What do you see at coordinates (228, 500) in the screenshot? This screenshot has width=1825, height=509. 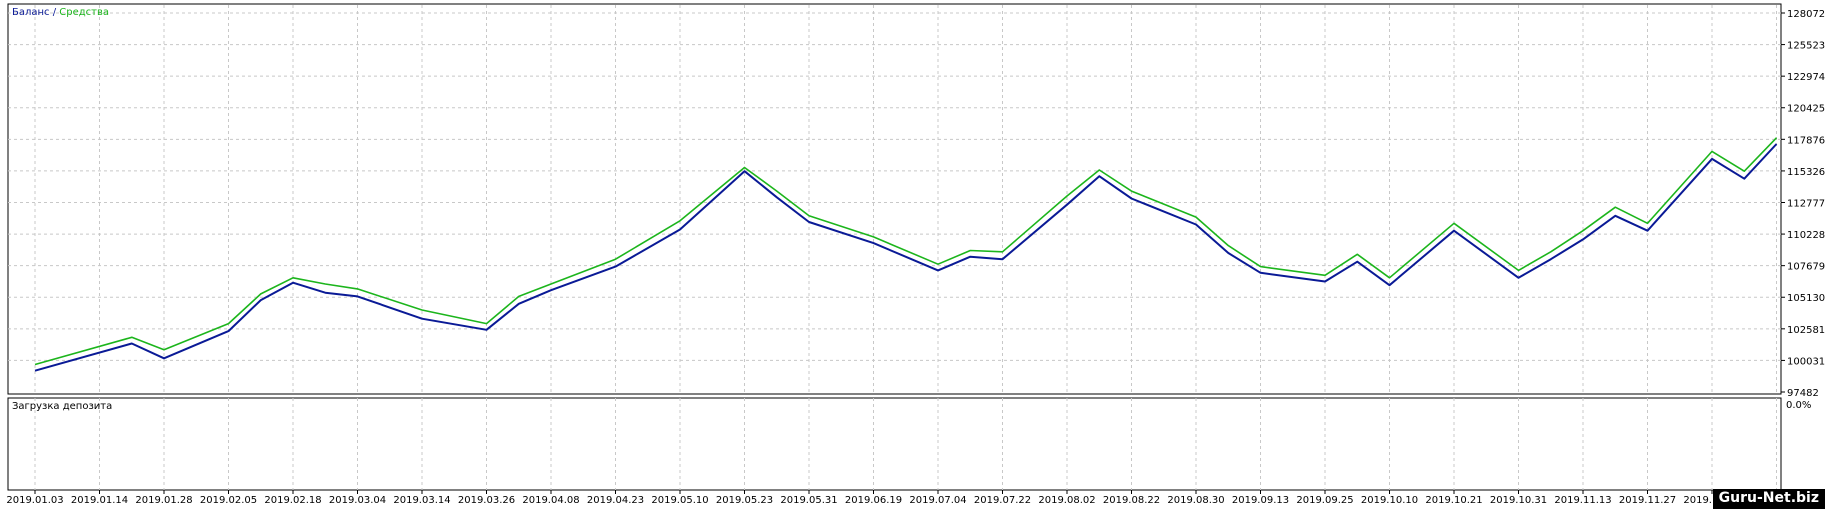 I see `x-tick-label: 2019.02.05` at bounding box center [228, 500].